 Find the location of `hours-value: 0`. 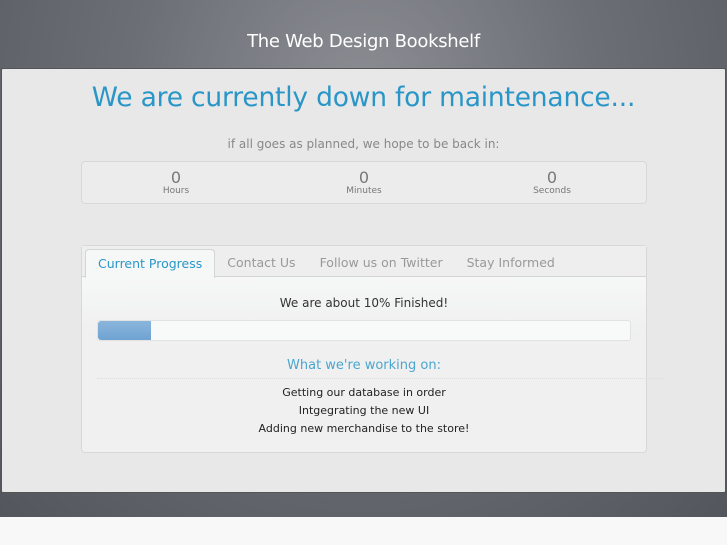

hours-value: 0 is located at coordinates (176, 177).